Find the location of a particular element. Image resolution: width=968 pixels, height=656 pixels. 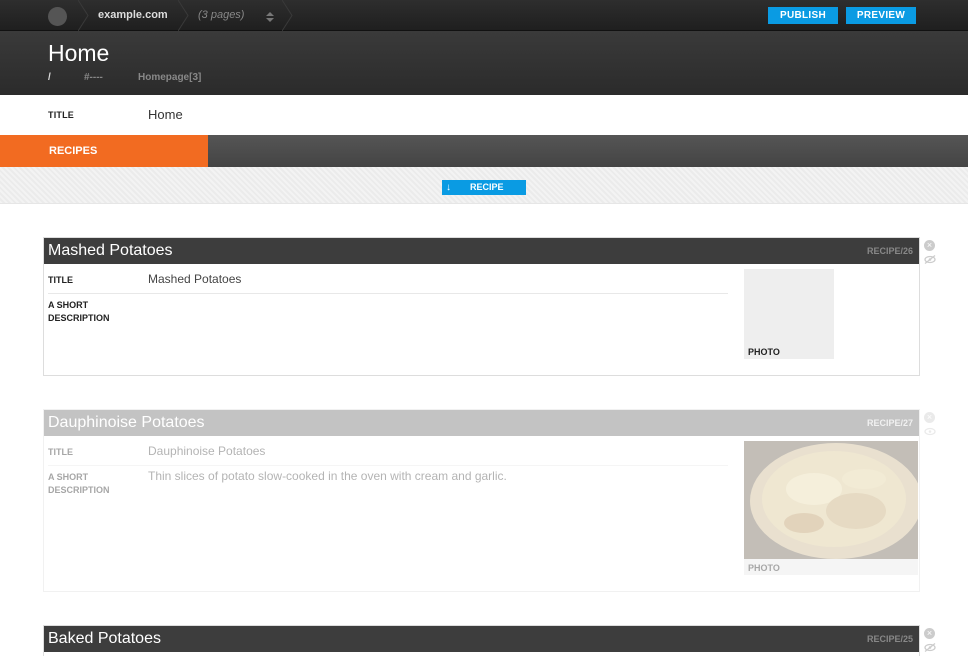

page-title: Home is located at coordinates (79, 53).